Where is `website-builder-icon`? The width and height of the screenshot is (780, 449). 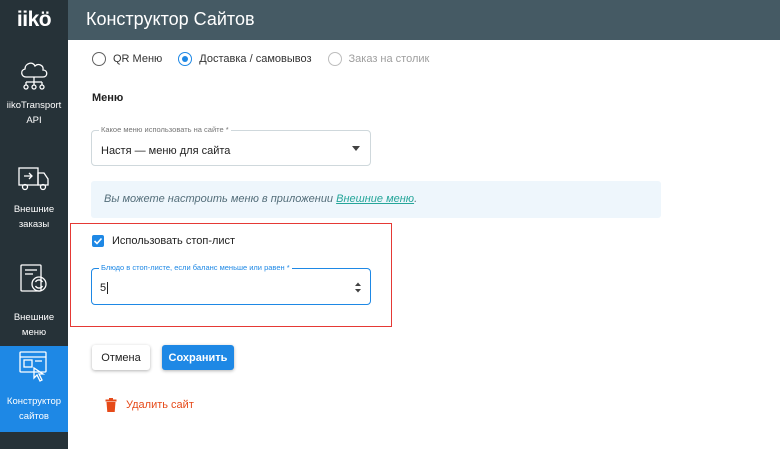 website-builder-icon is located at coordinates (34, 366).